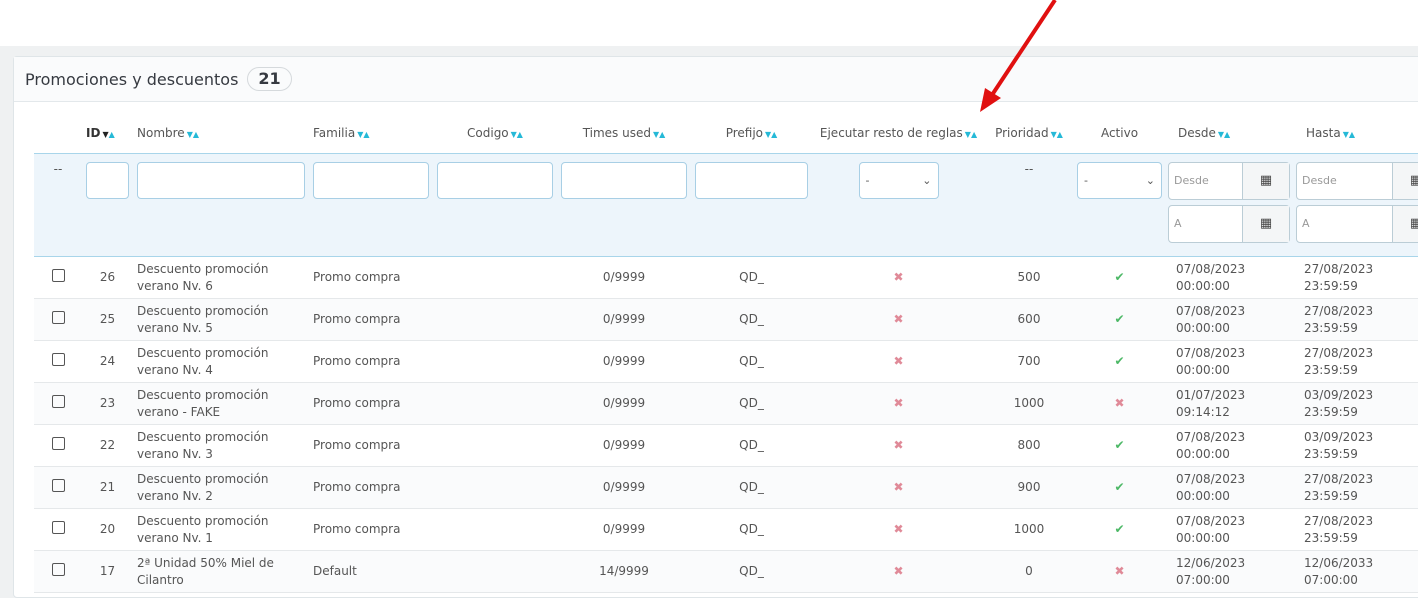 Image resolution: width=1418 pixels, height=598 pixels. Describe the element at coordinates (1356, 403) in the screenshot. I see `cell-hasta: 03/09/2023 23:59:59` at that location.